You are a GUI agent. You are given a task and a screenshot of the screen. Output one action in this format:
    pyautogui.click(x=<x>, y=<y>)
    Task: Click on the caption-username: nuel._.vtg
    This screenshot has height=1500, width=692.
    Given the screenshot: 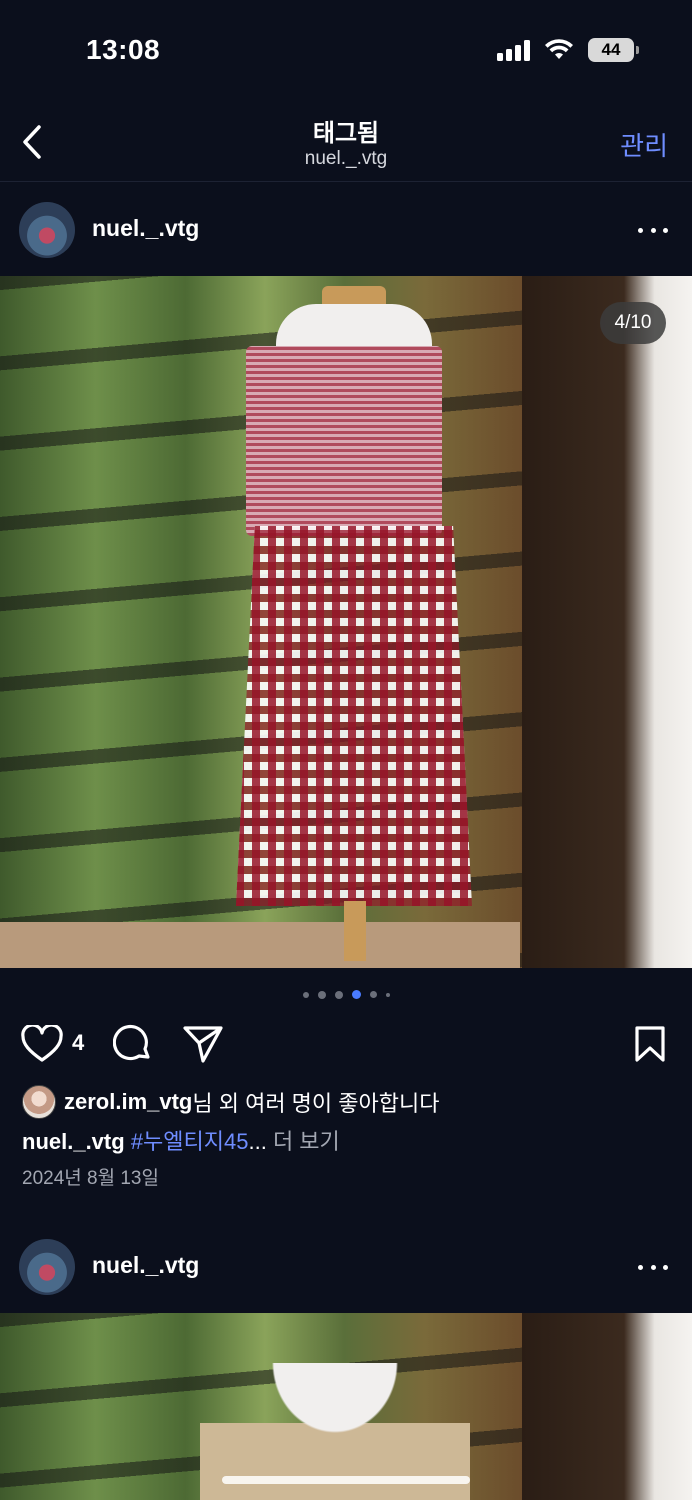 What is the action you would take?
    pyautogui.click(x=73, y=1141)
    